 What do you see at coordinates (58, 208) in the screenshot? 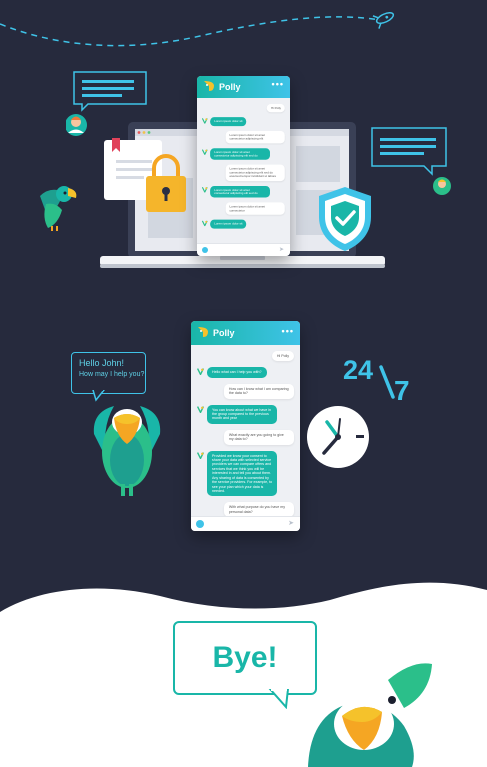
I see `parrot-icon` at bounding box center [58, 208].